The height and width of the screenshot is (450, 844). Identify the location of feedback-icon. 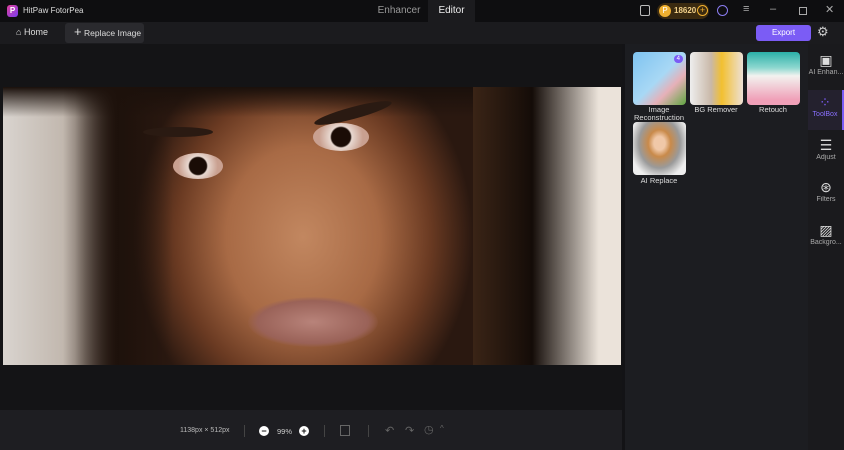
(645, 10).